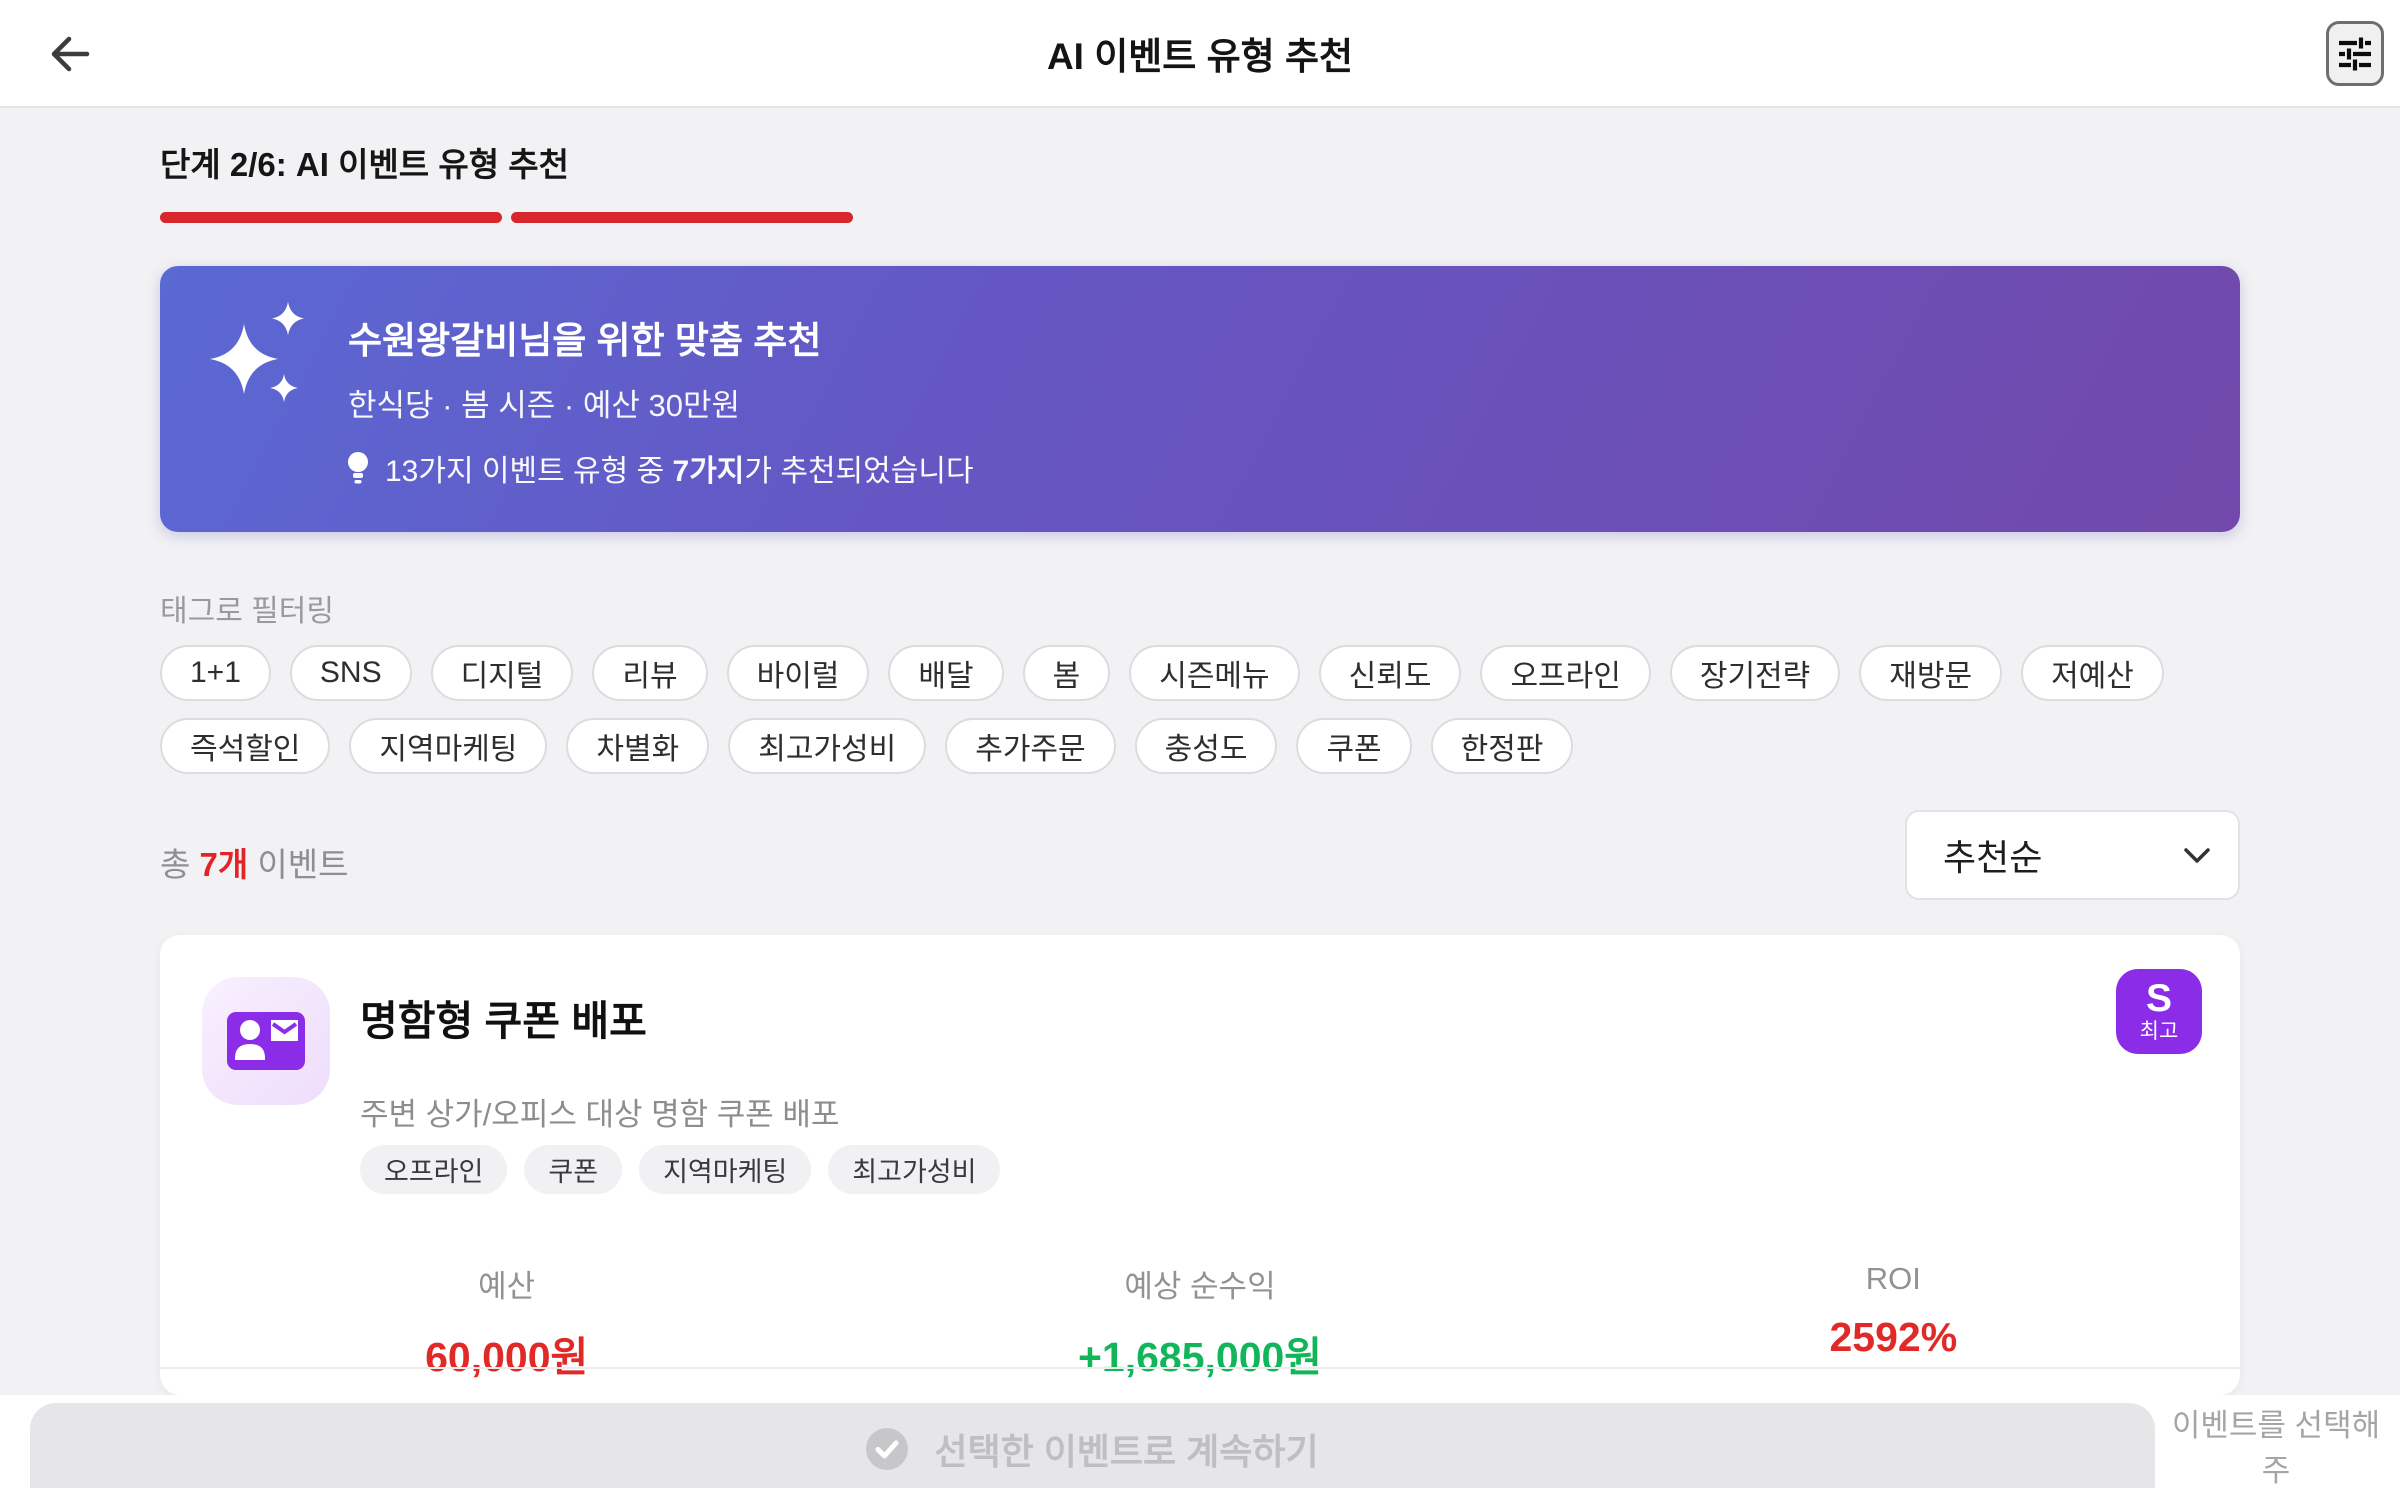 Image resolution: width=2400 pixels, height=1488 pixels. I want to click on check-circle-icon, so click(887, 1449).